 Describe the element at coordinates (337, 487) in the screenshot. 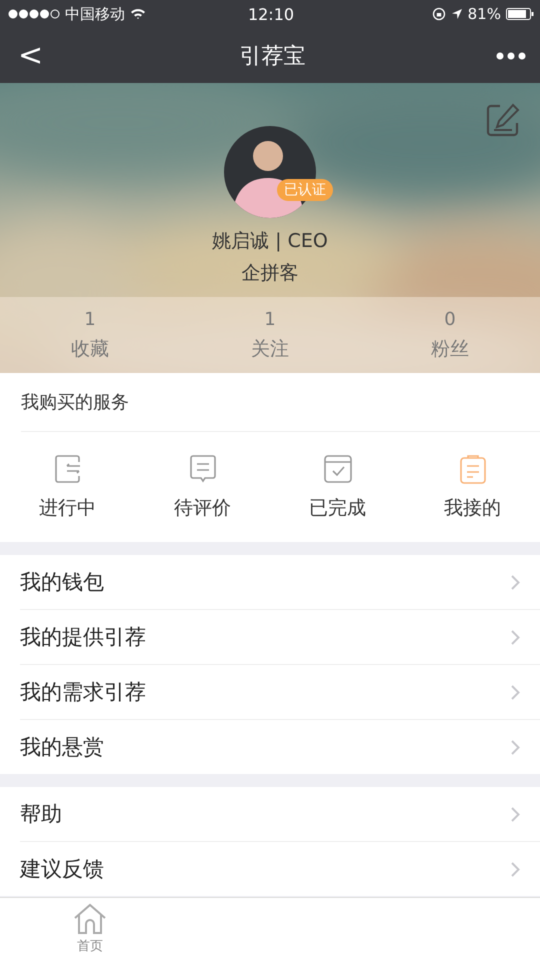

I see `service-item: 已完成` at that location.